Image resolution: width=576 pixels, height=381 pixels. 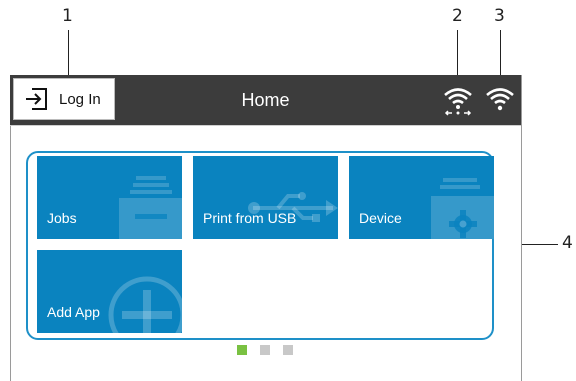 What do you see at coordinates (250, 218) in the screenshot?
I see `tile-label: Print from USB` at bounding box center [250, 218].